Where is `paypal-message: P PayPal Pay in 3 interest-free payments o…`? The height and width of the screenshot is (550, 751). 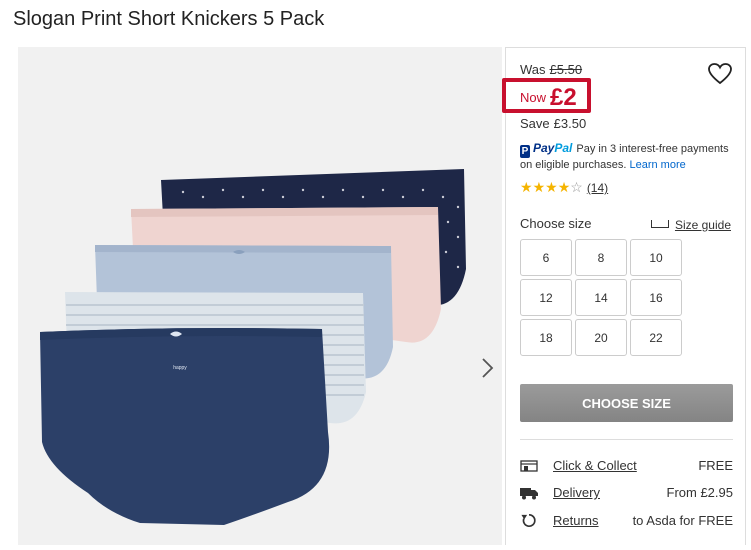
paypal-message: P PayPal Pay in 3 interest-free payments o… is located at coordinates (631, 156).